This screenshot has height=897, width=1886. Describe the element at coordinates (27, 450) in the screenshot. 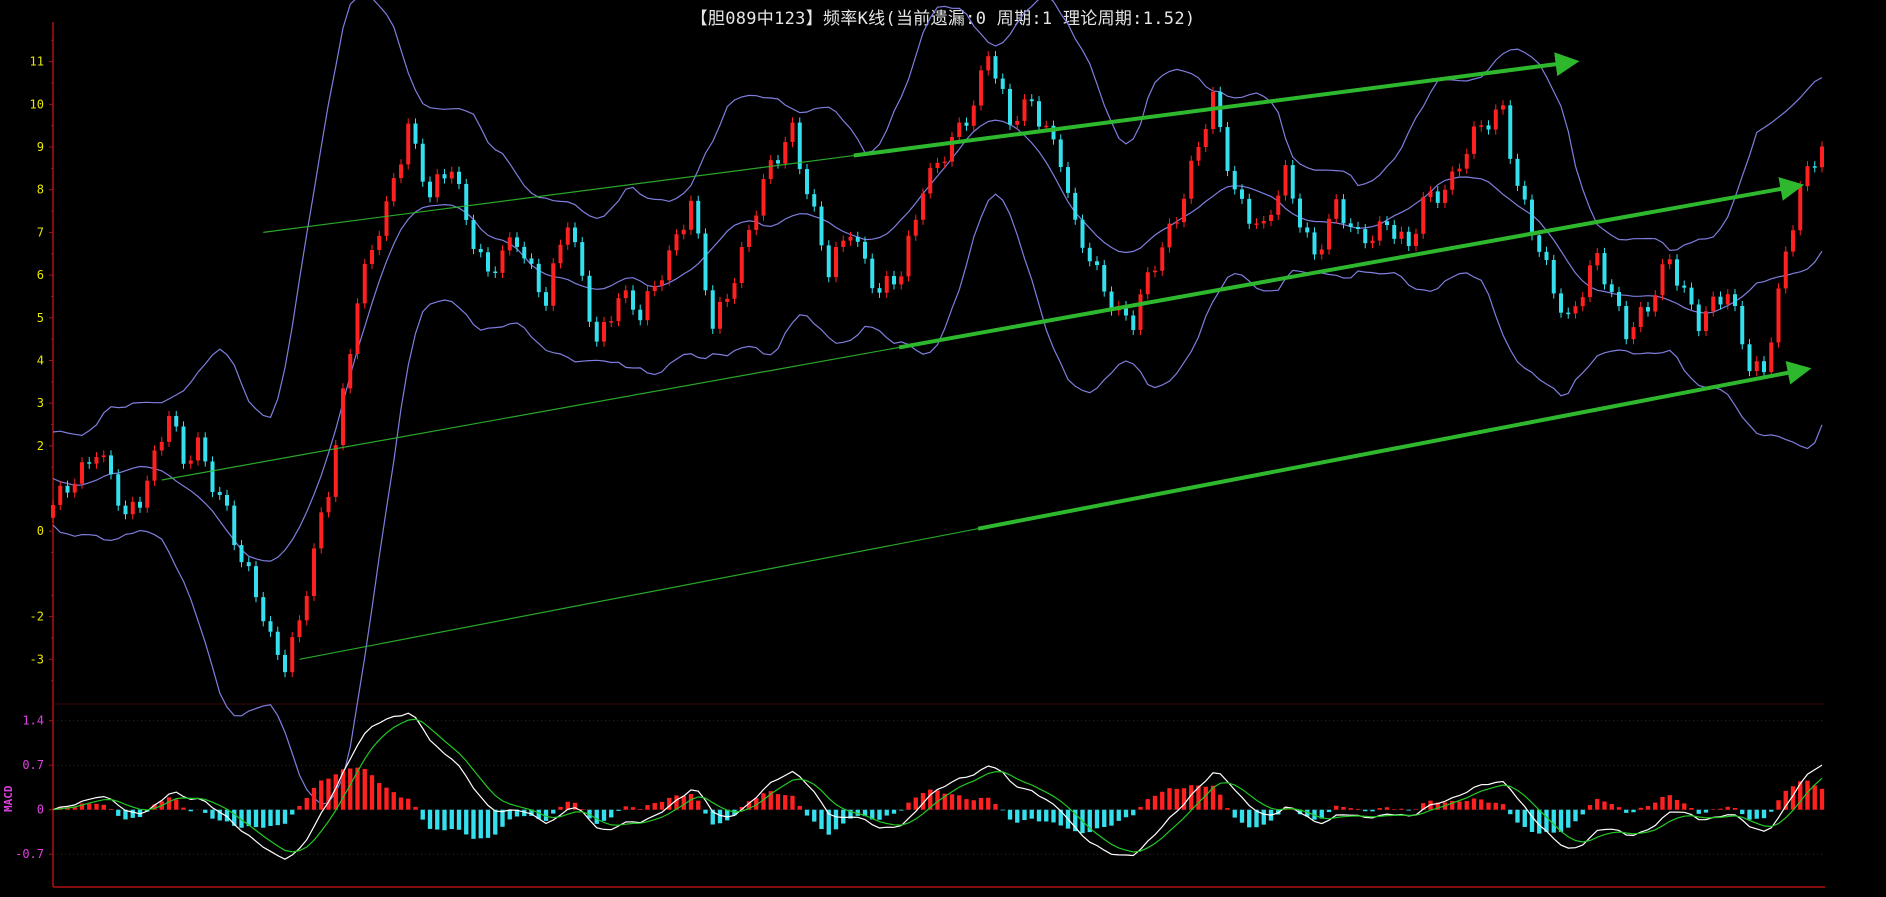

I see `y-ticks: 11 10 9 8 7 6 5 4 3 2 0 -2 -3 1.4 0.7 0 -0.7 MACD` at that location.